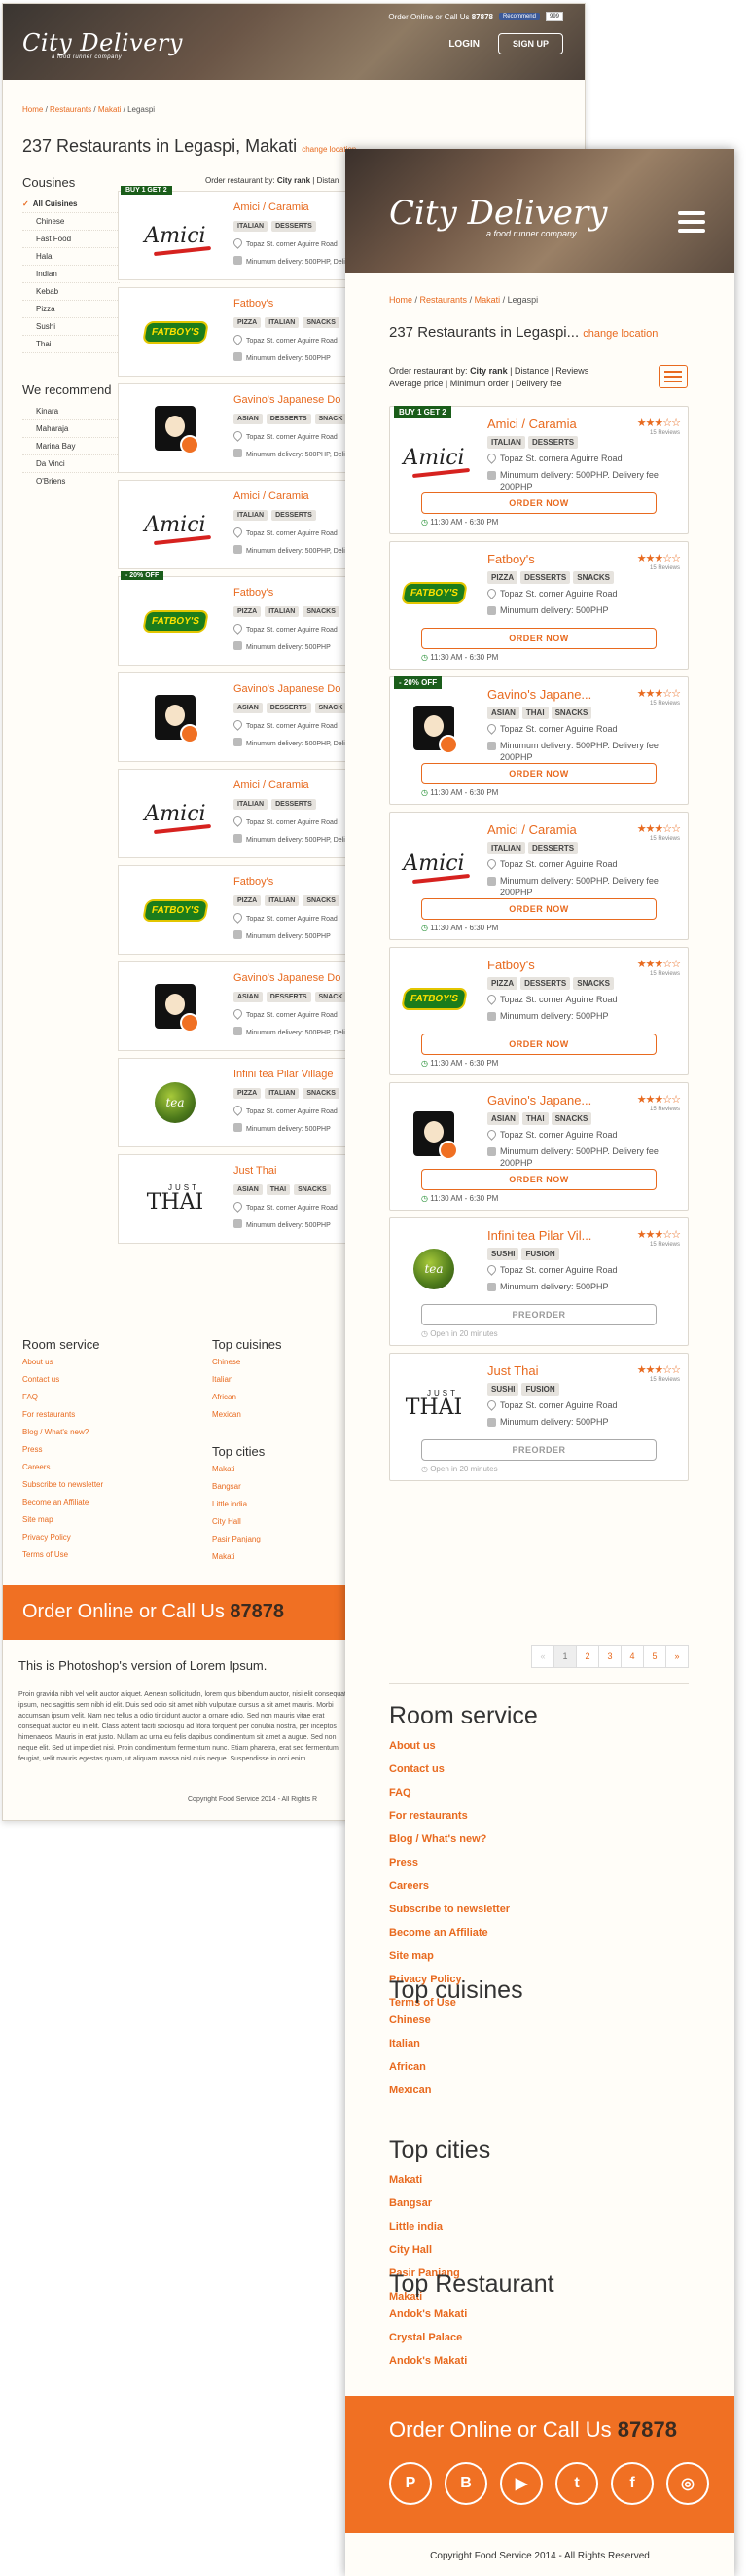 The height and width of the screenshot is (2576, 749). Describe the element at coordinates (62, 1397) in the screenshot. I see `footer-link: FAQ` at that location.